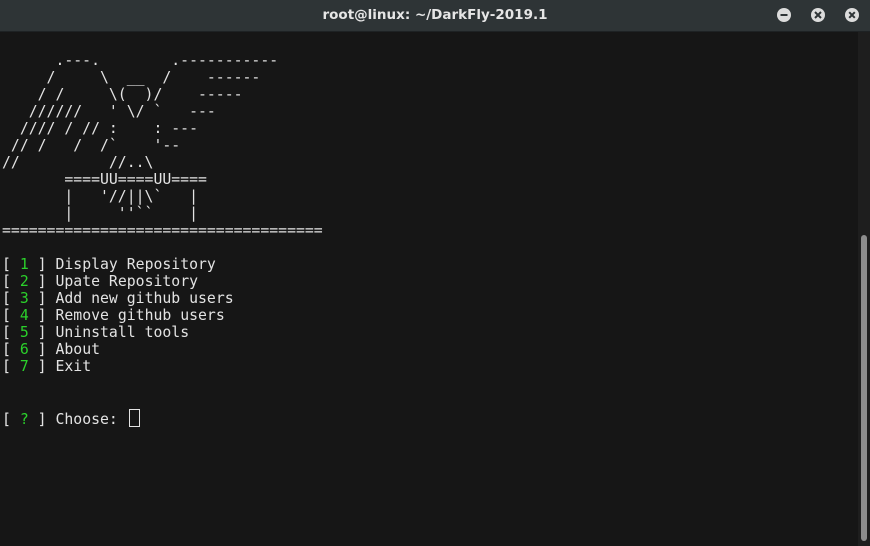 This screenshot has height=546, width=870. I want to click on banner-art-line: | '//||\` |, so click(100, 196).